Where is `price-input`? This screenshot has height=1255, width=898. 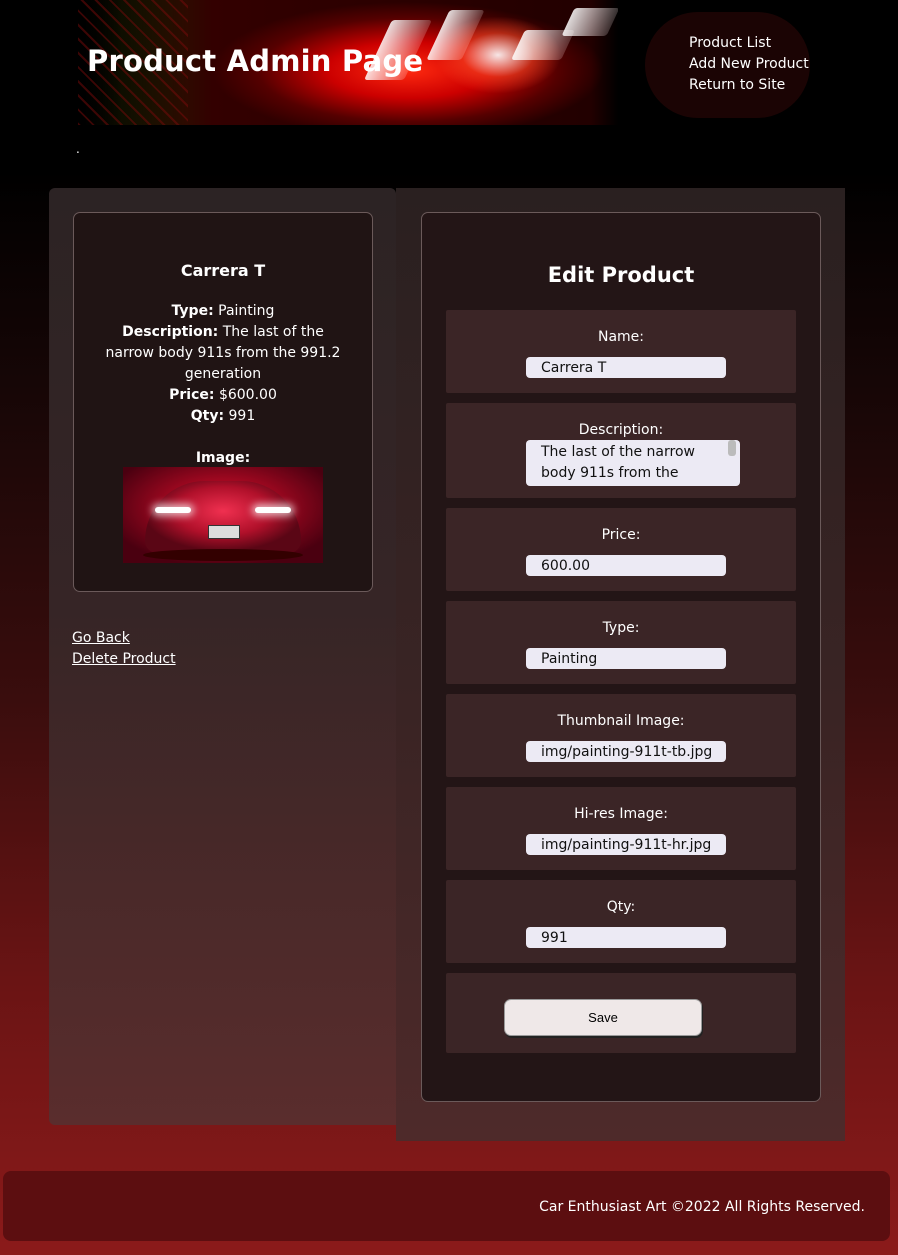 price-input is located at coordinates (626, 565).